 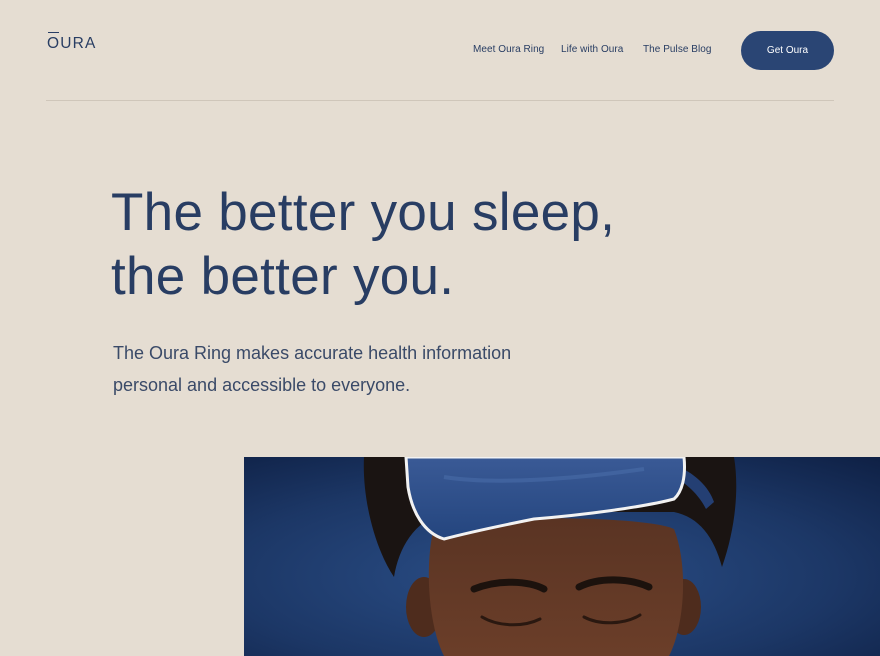 What do you see at coordinates (508, 49) in the screenshot?
I see `nav-link-meet-oura-ring: Meet Oura Ring` at bounding box center [508, 49].